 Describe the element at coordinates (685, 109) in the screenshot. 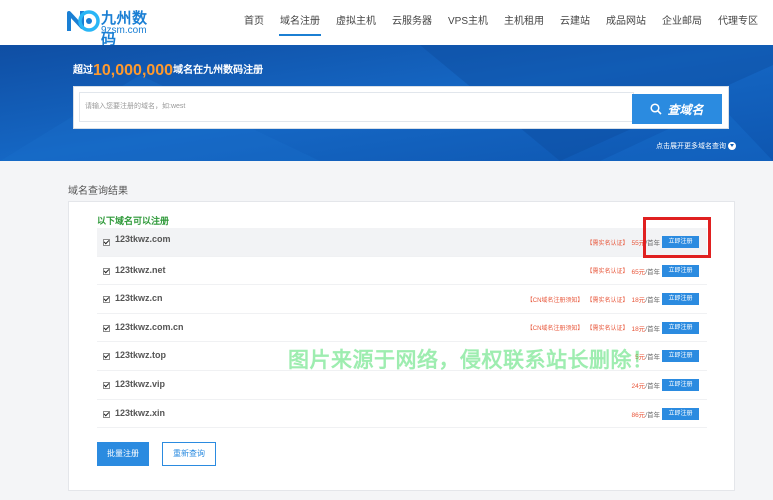

I see `search-button-label: 查域名` at that location.